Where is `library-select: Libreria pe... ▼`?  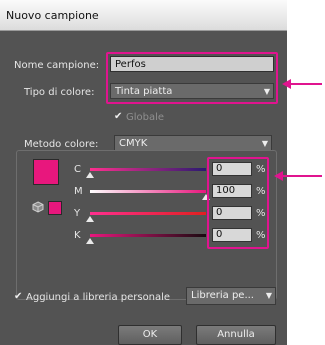 library-select: Libreria pe... ▼ is located at coordinates (231, 296).